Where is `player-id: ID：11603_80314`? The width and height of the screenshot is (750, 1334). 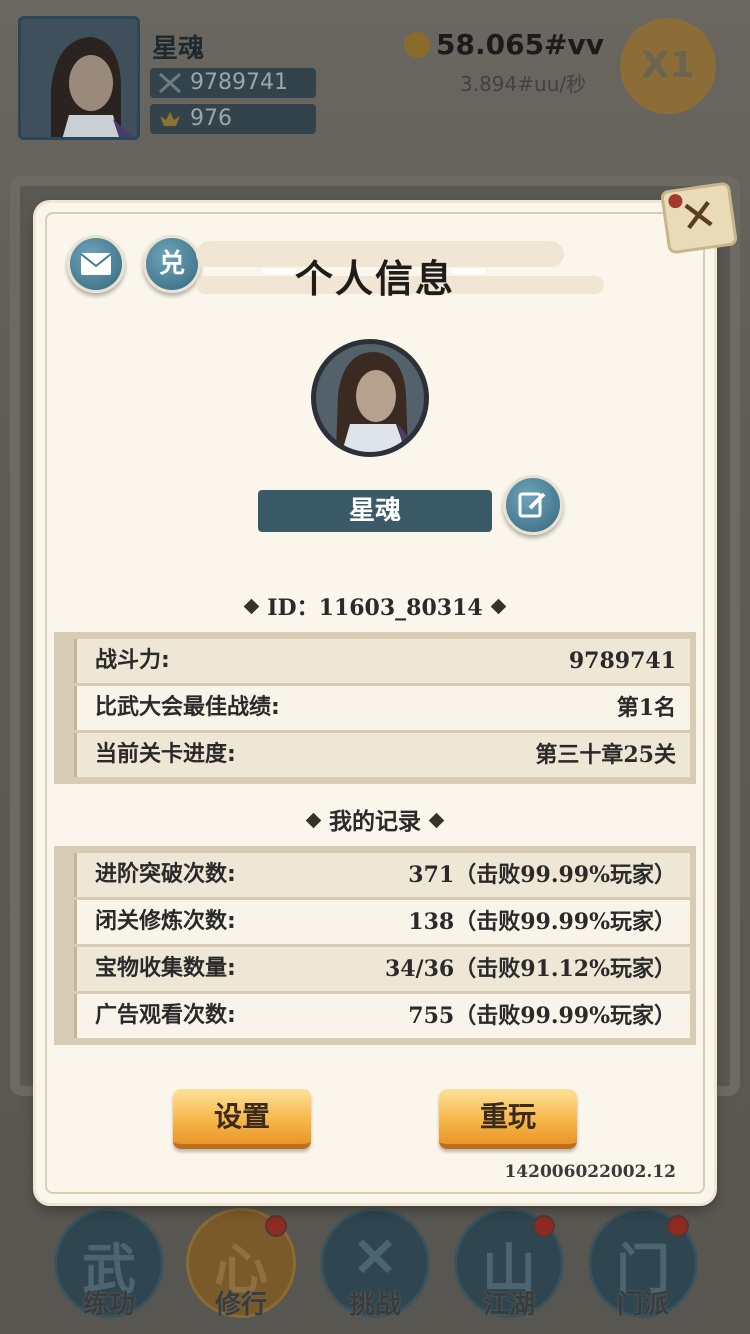
player-id: ID：11603_80314 is located at coordinates (375, 608).